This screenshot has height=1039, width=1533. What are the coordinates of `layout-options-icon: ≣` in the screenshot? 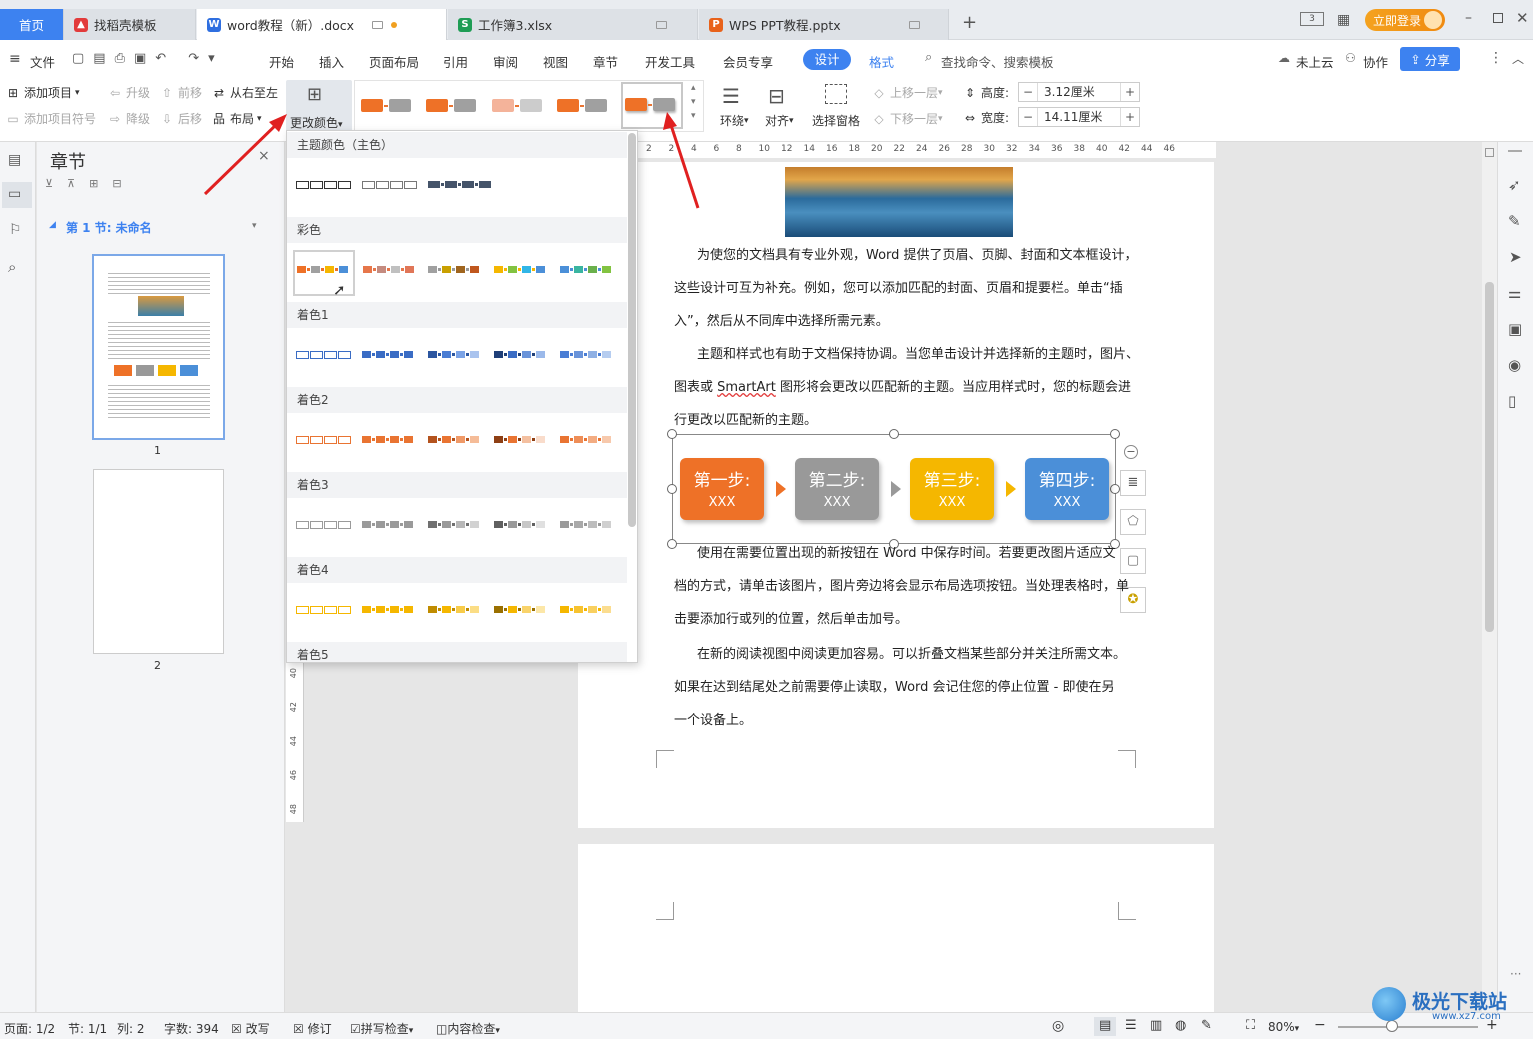 It's located at (1133, 483).